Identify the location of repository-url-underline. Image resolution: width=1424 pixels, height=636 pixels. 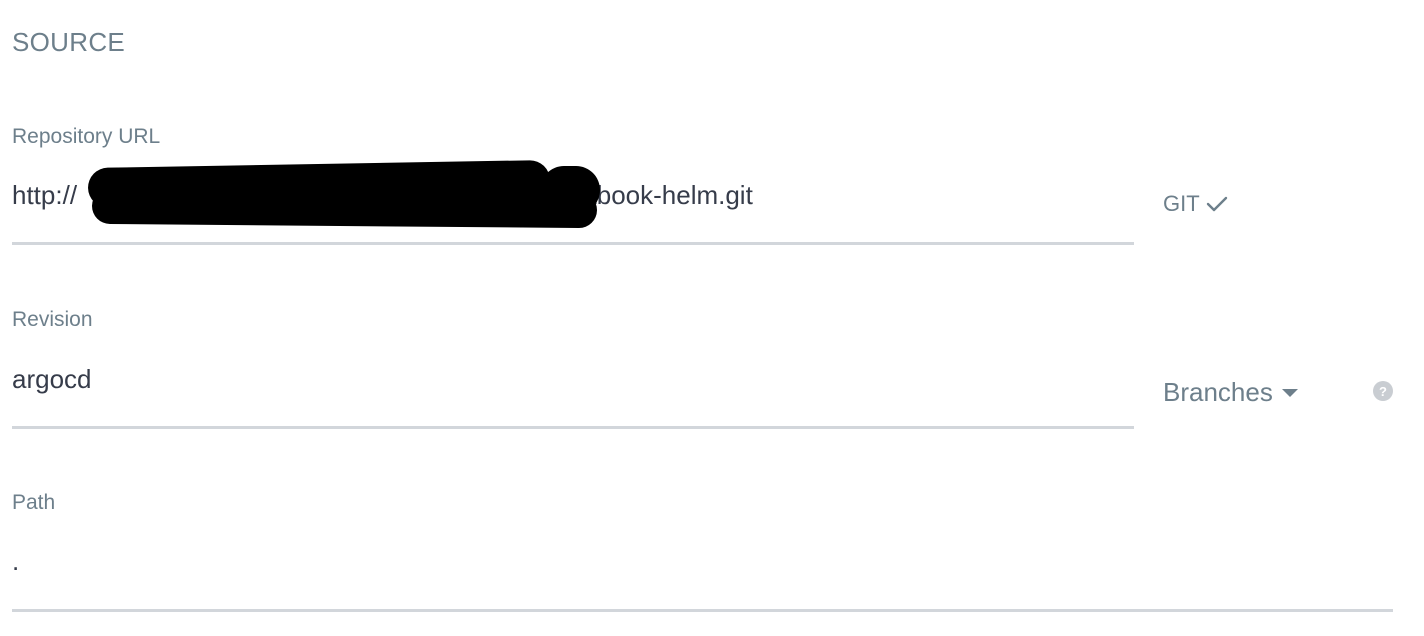
(573, 243).